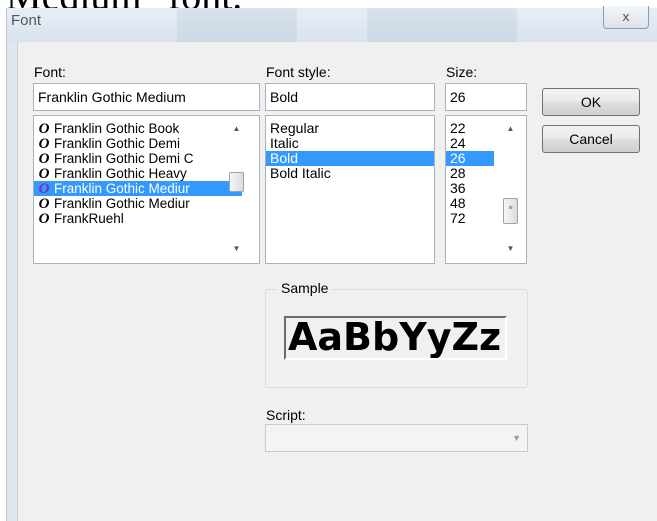  What do you see at coordinates (470, 143) in the screenshot?
I see `size-item: 24` at bounding box center [470, 143].